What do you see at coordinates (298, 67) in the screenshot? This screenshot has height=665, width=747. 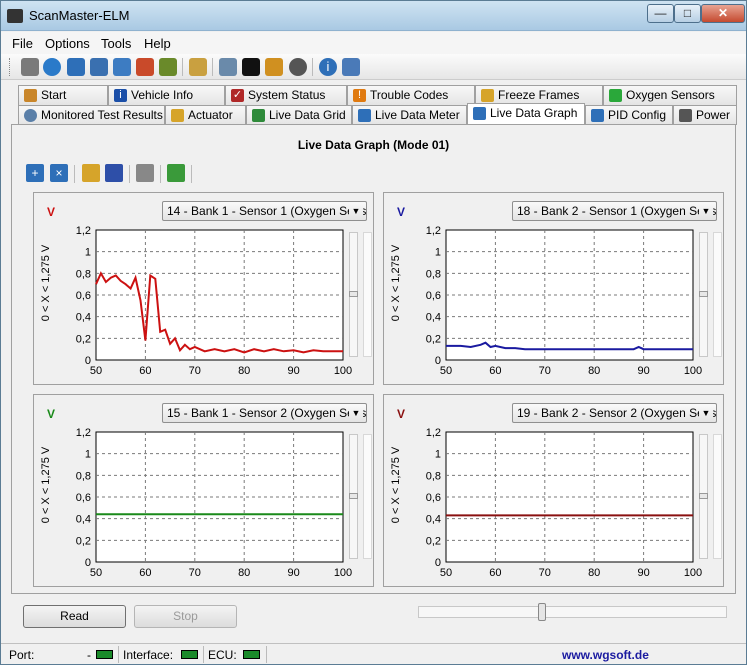 I see `dial-icon` at bounding box center [298, 67].